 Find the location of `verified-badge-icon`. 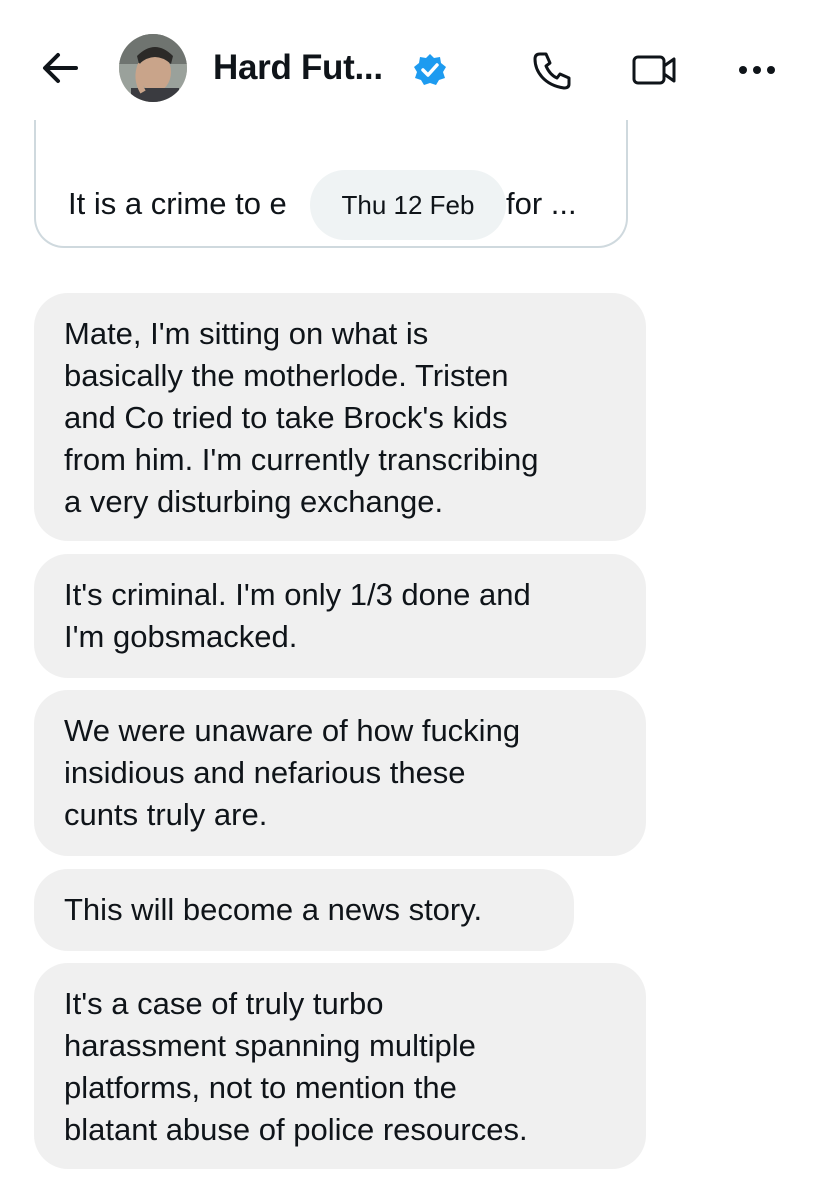

verified-badge-icon is located at coordinates (430, 70).